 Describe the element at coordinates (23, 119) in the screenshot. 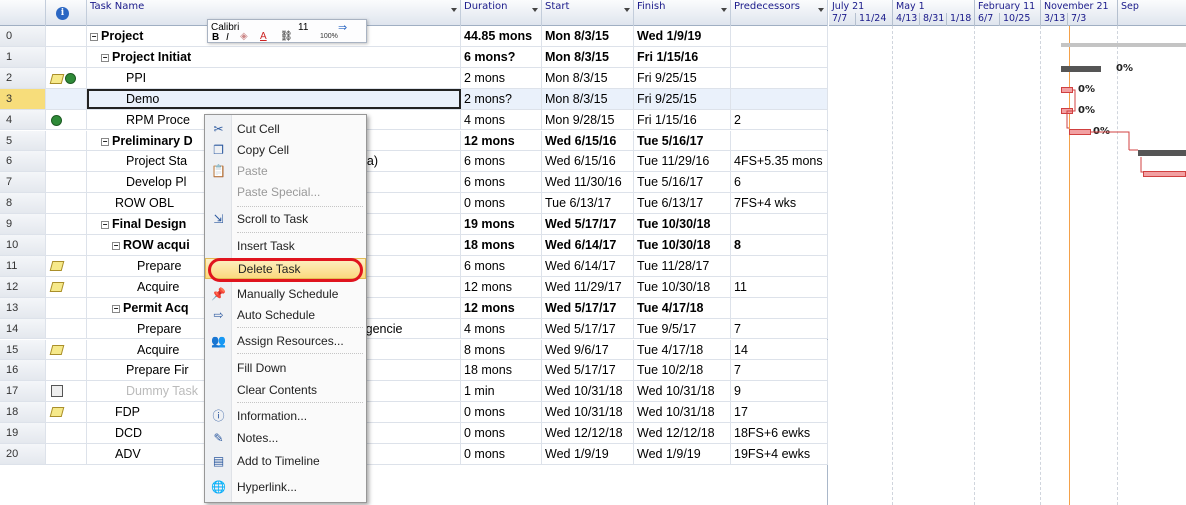

I see `row-id-cell: 4` at that location.